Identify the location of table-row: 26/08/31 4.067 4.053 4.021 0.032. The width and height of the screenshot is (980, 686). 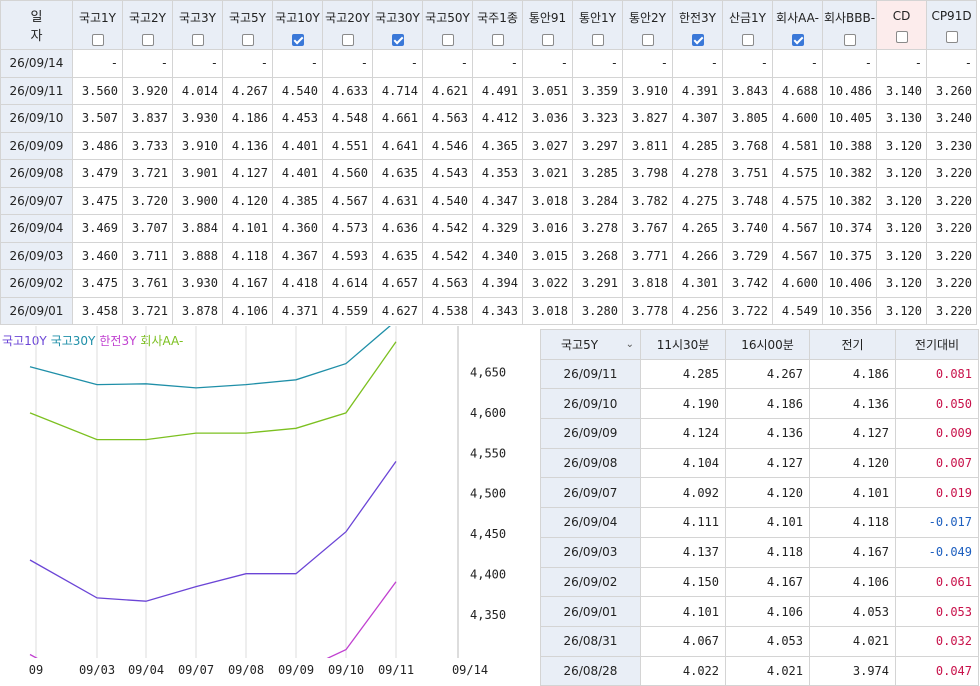
(759, 641).